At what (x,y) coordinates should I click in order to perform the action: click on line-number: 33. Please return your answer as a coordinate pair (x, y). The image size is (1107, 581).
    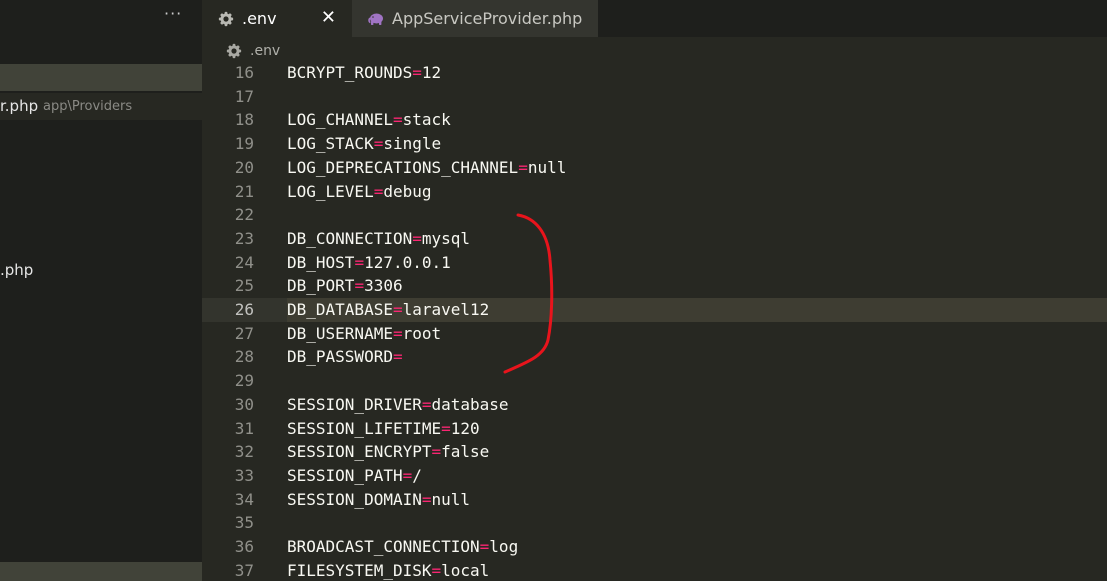
    Looking at the image, I should click on (244, 475).